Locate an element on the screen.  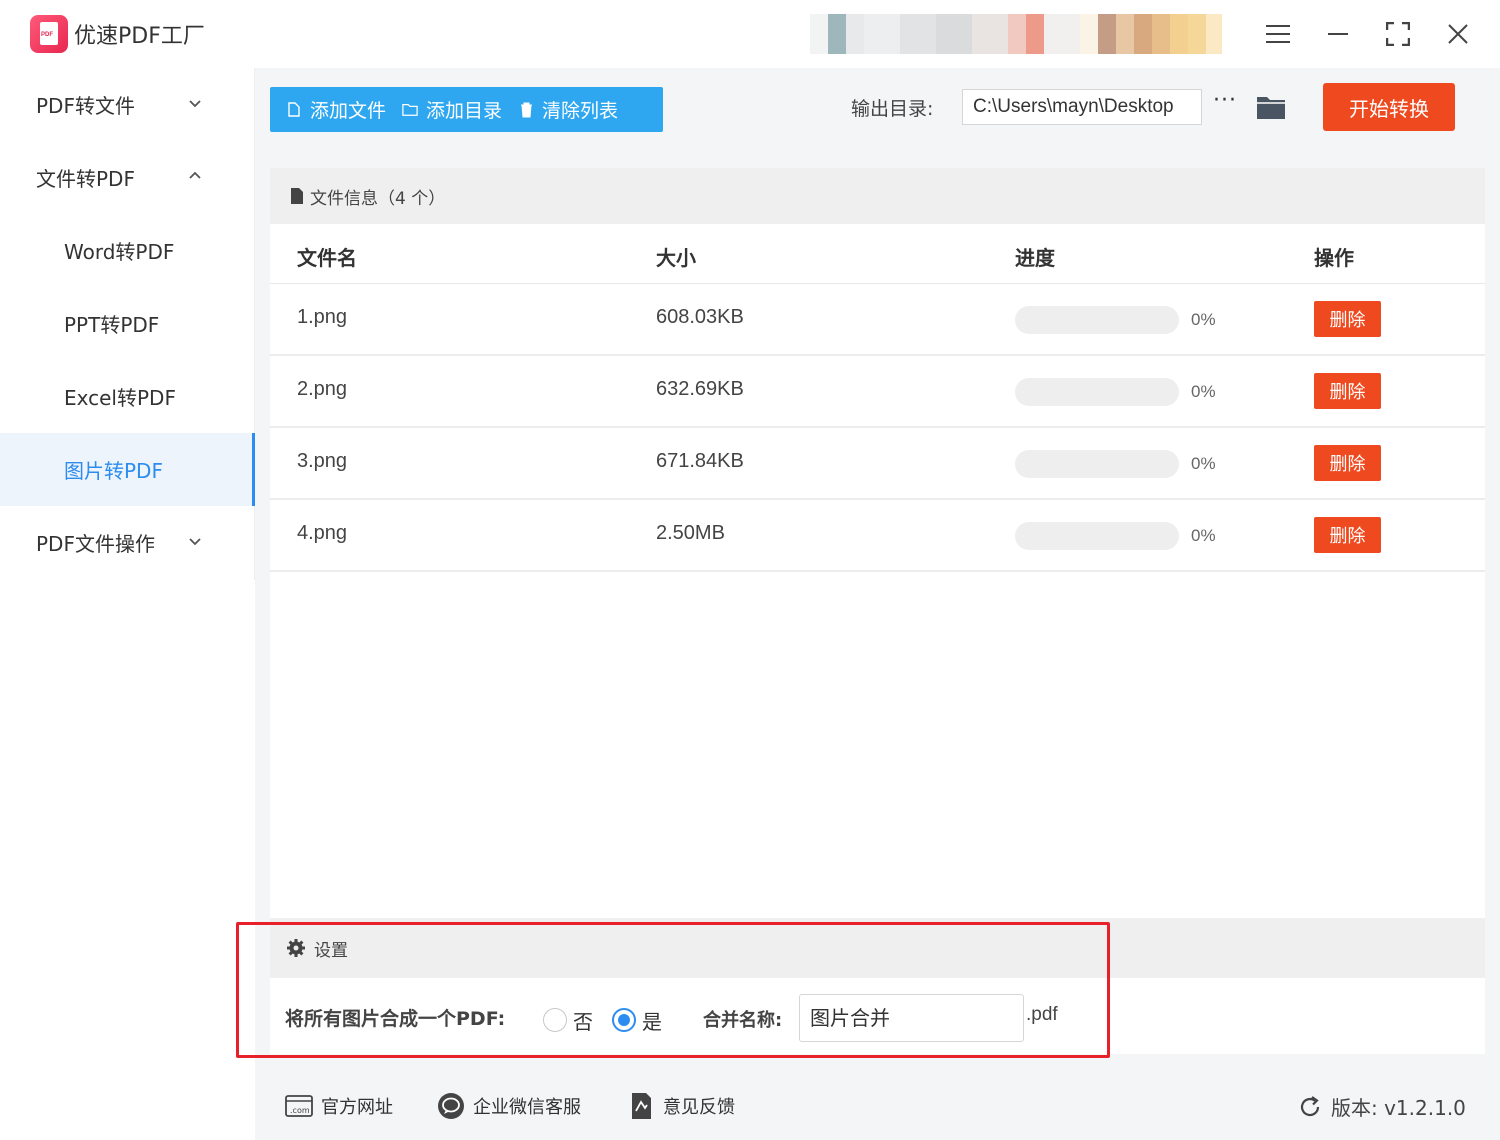
feedback-icon is located at coordinates (641, 1106).